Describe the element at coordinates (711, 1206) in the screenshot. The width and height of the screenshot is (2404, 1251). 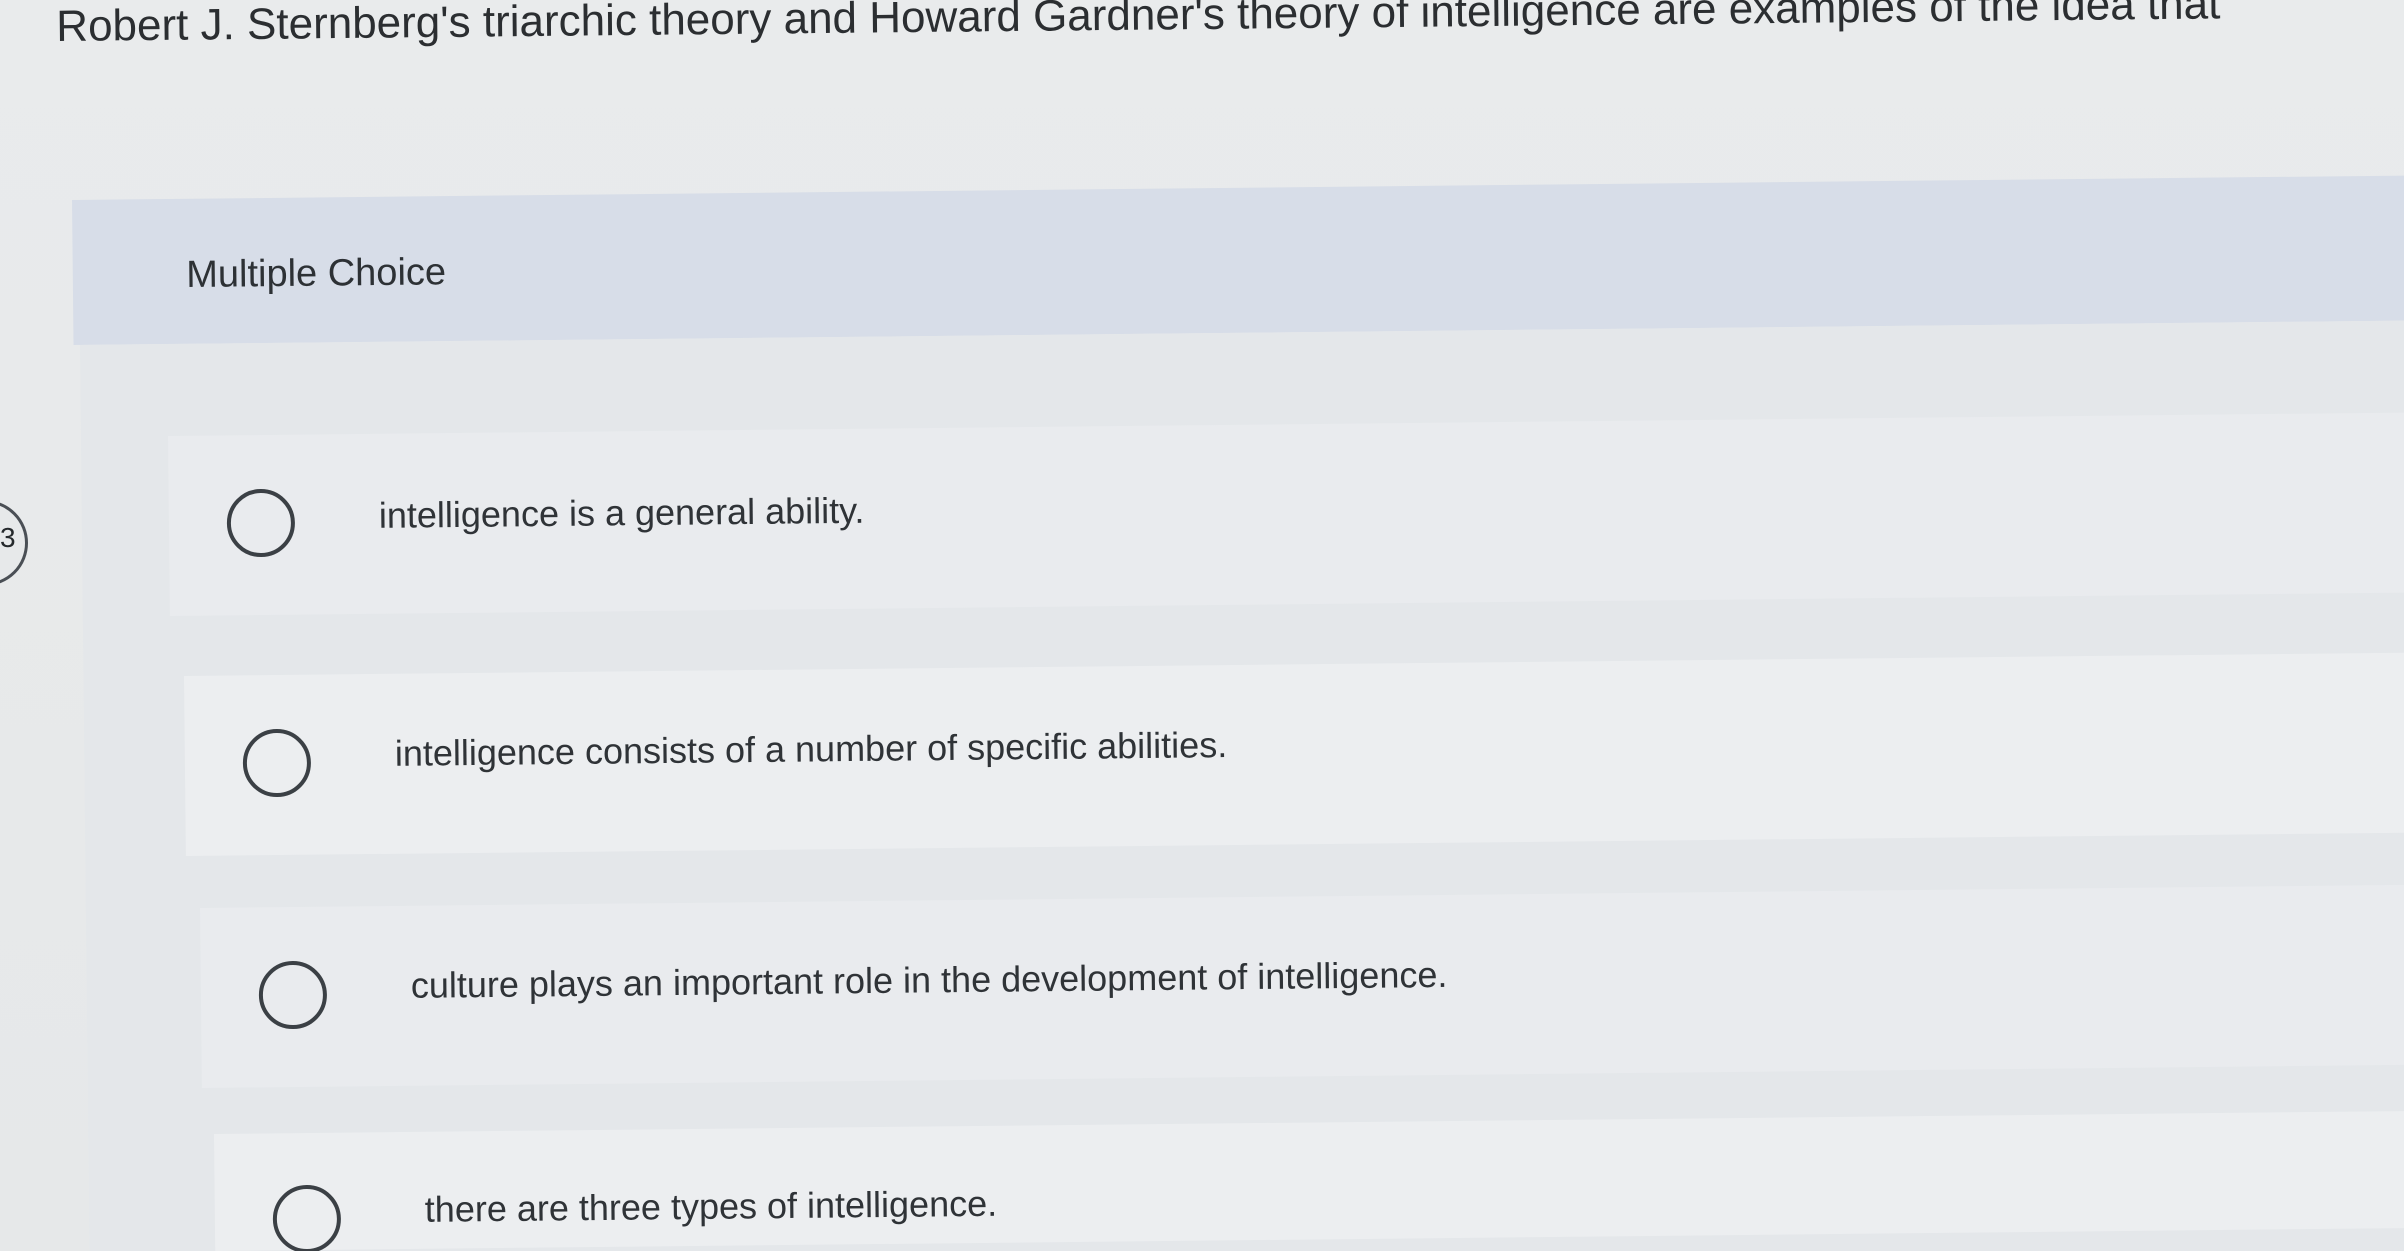
I see `answer-choice-4-label: there are three types of intelligence.` at that location.